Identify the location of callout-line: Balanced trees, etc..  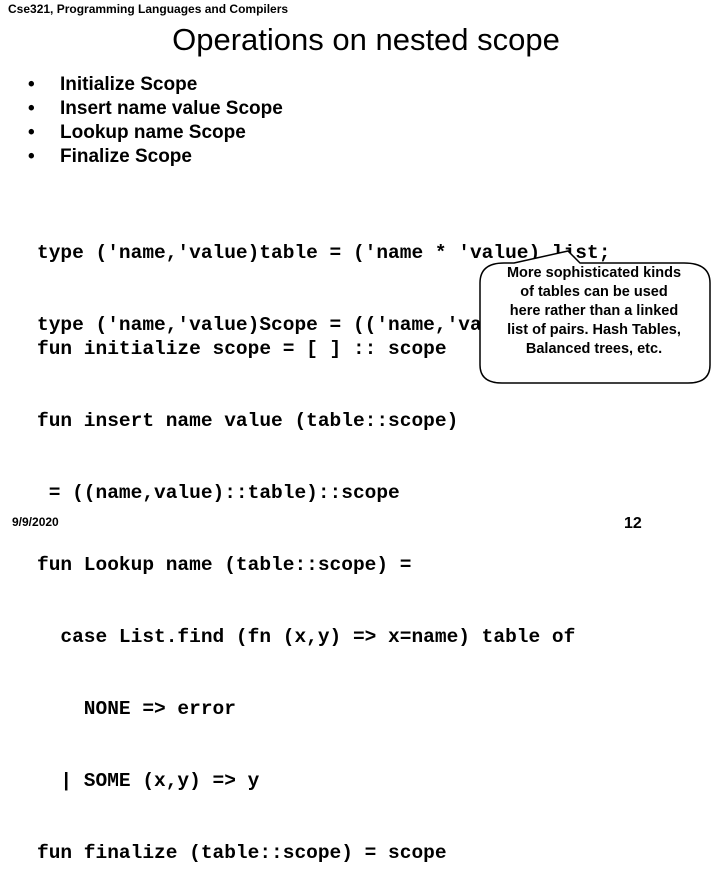
(594, 349).